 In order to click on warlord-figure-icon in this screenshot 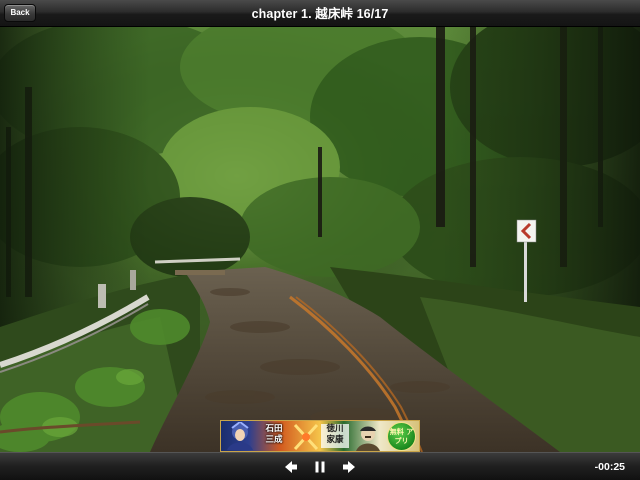, I will do `click(368, 438)`.